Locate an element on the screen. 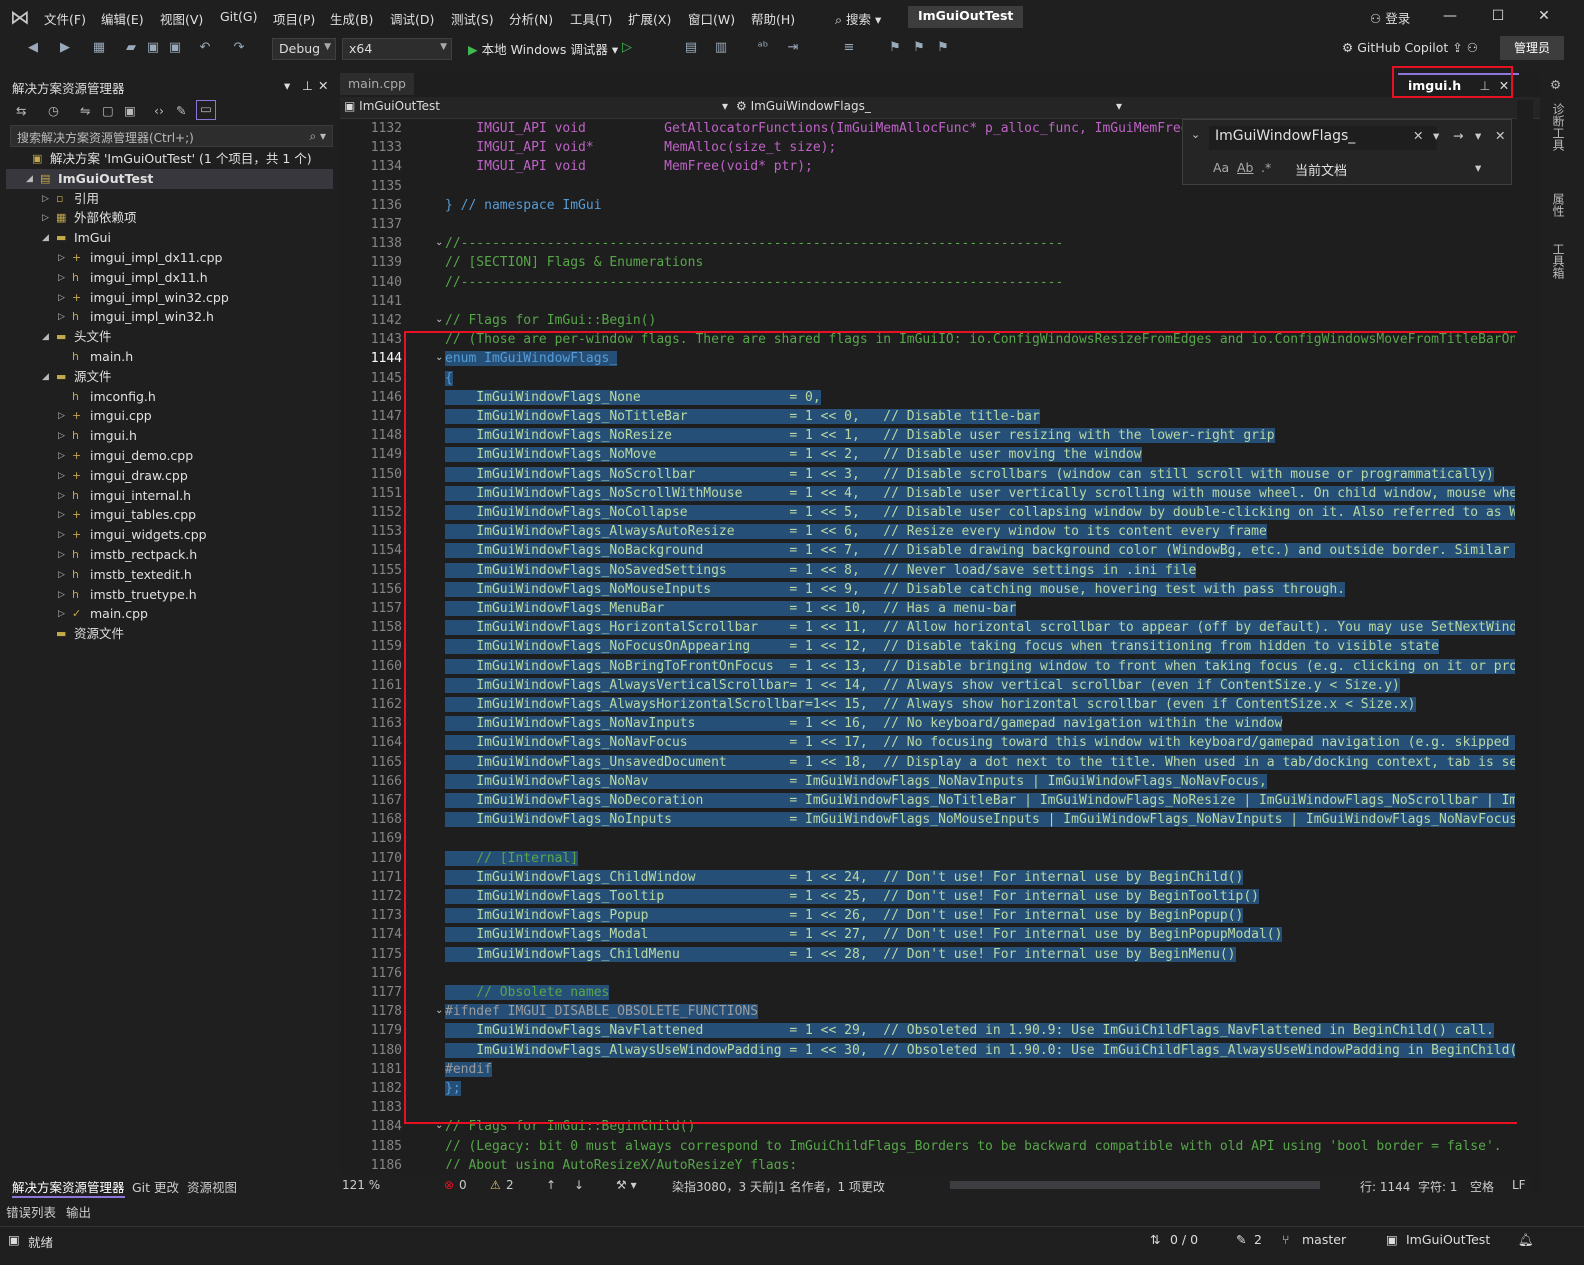  pending-changes: 2 is located at coordinates (1258, 1239).